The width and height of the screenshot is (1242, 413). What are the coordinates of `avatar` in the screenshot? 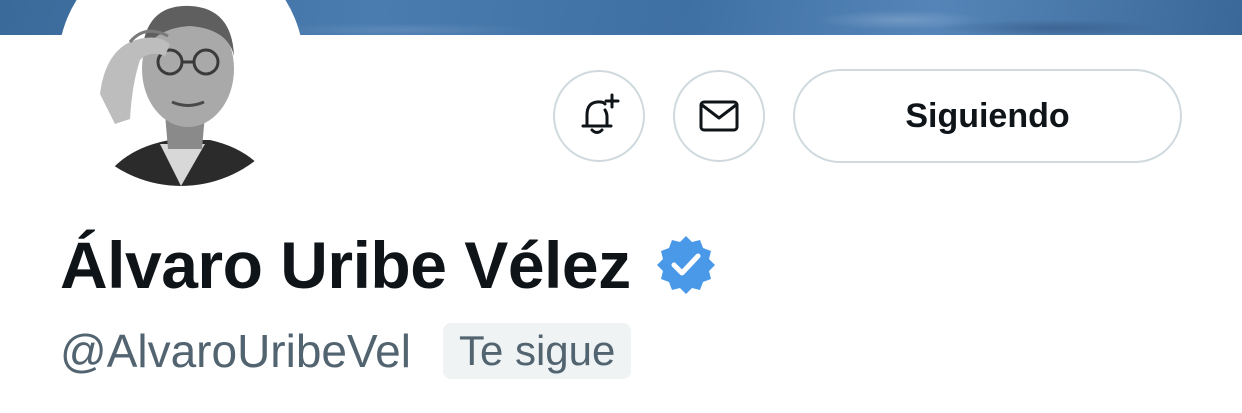 It's located at (181, 93).